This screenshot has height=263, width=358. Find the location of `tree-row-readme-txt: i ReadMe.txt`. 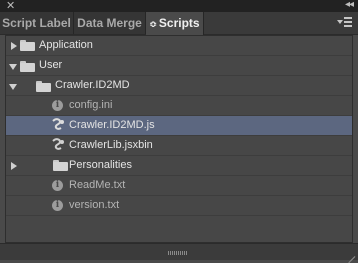

tree-row-readme-txt: i ReadMe.txt is located at coordinates (179, 186).